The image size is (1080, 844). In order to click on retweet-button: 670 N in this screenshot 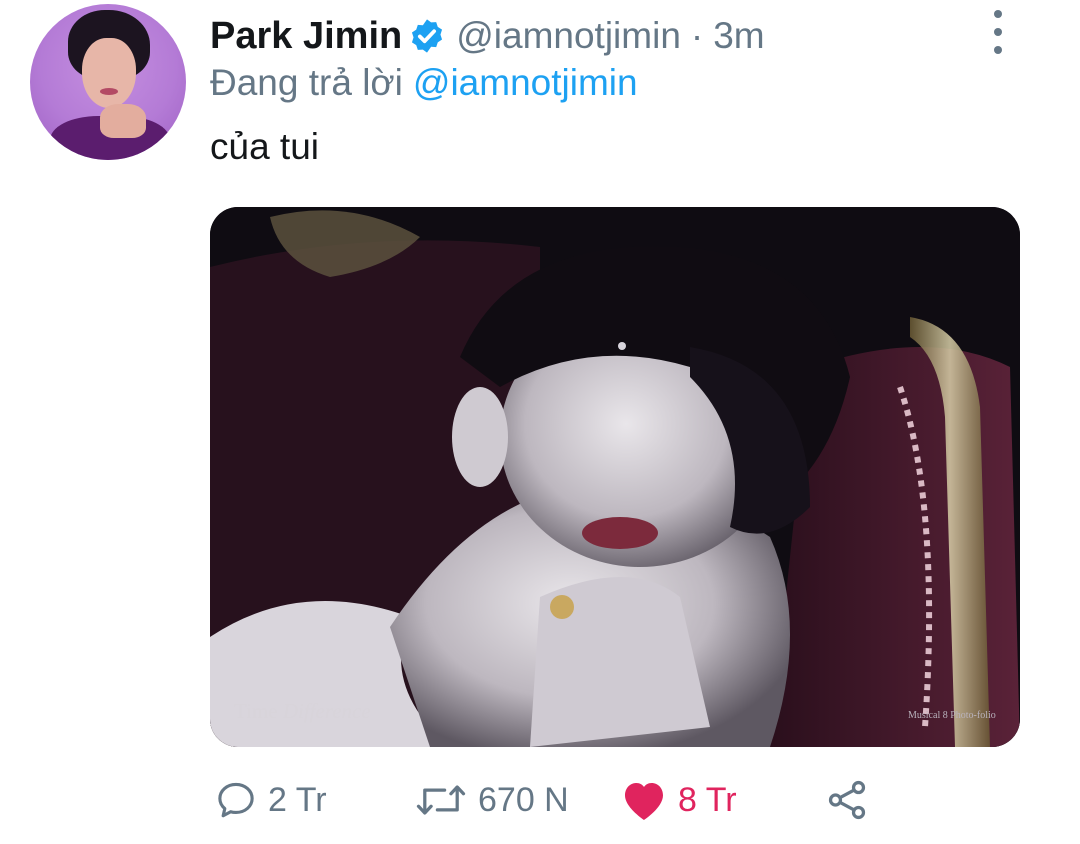, I will do `click(491, 800)`.